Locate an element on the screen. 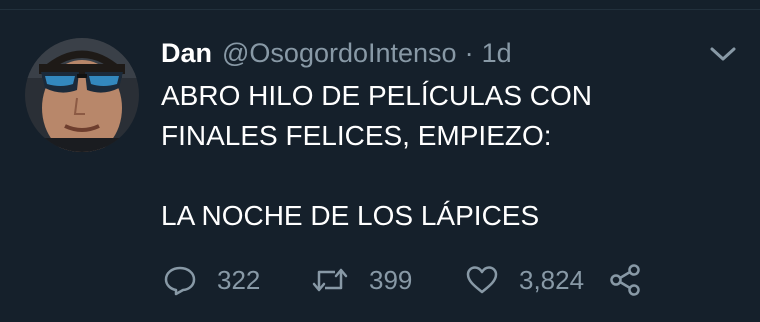 This screenshot has width=760, height=322. tweet-text-line: FINALES FELICES, EMPIEZO: is located at coordinates (356, 135).